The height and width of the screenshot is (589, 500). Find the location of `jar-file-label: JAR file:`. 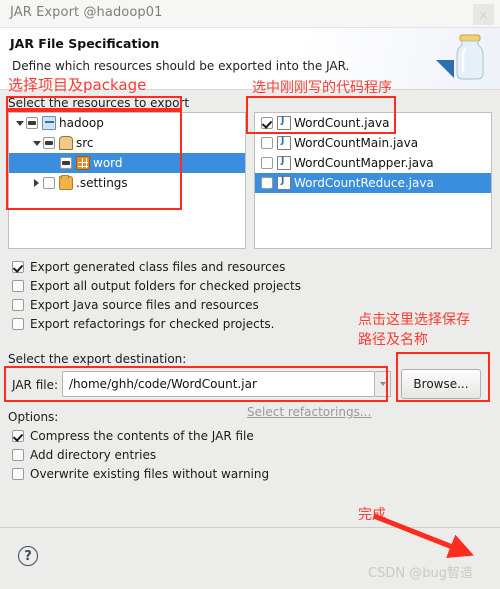

jar-file-label: JAR file: is located at coordinates (35, 385).